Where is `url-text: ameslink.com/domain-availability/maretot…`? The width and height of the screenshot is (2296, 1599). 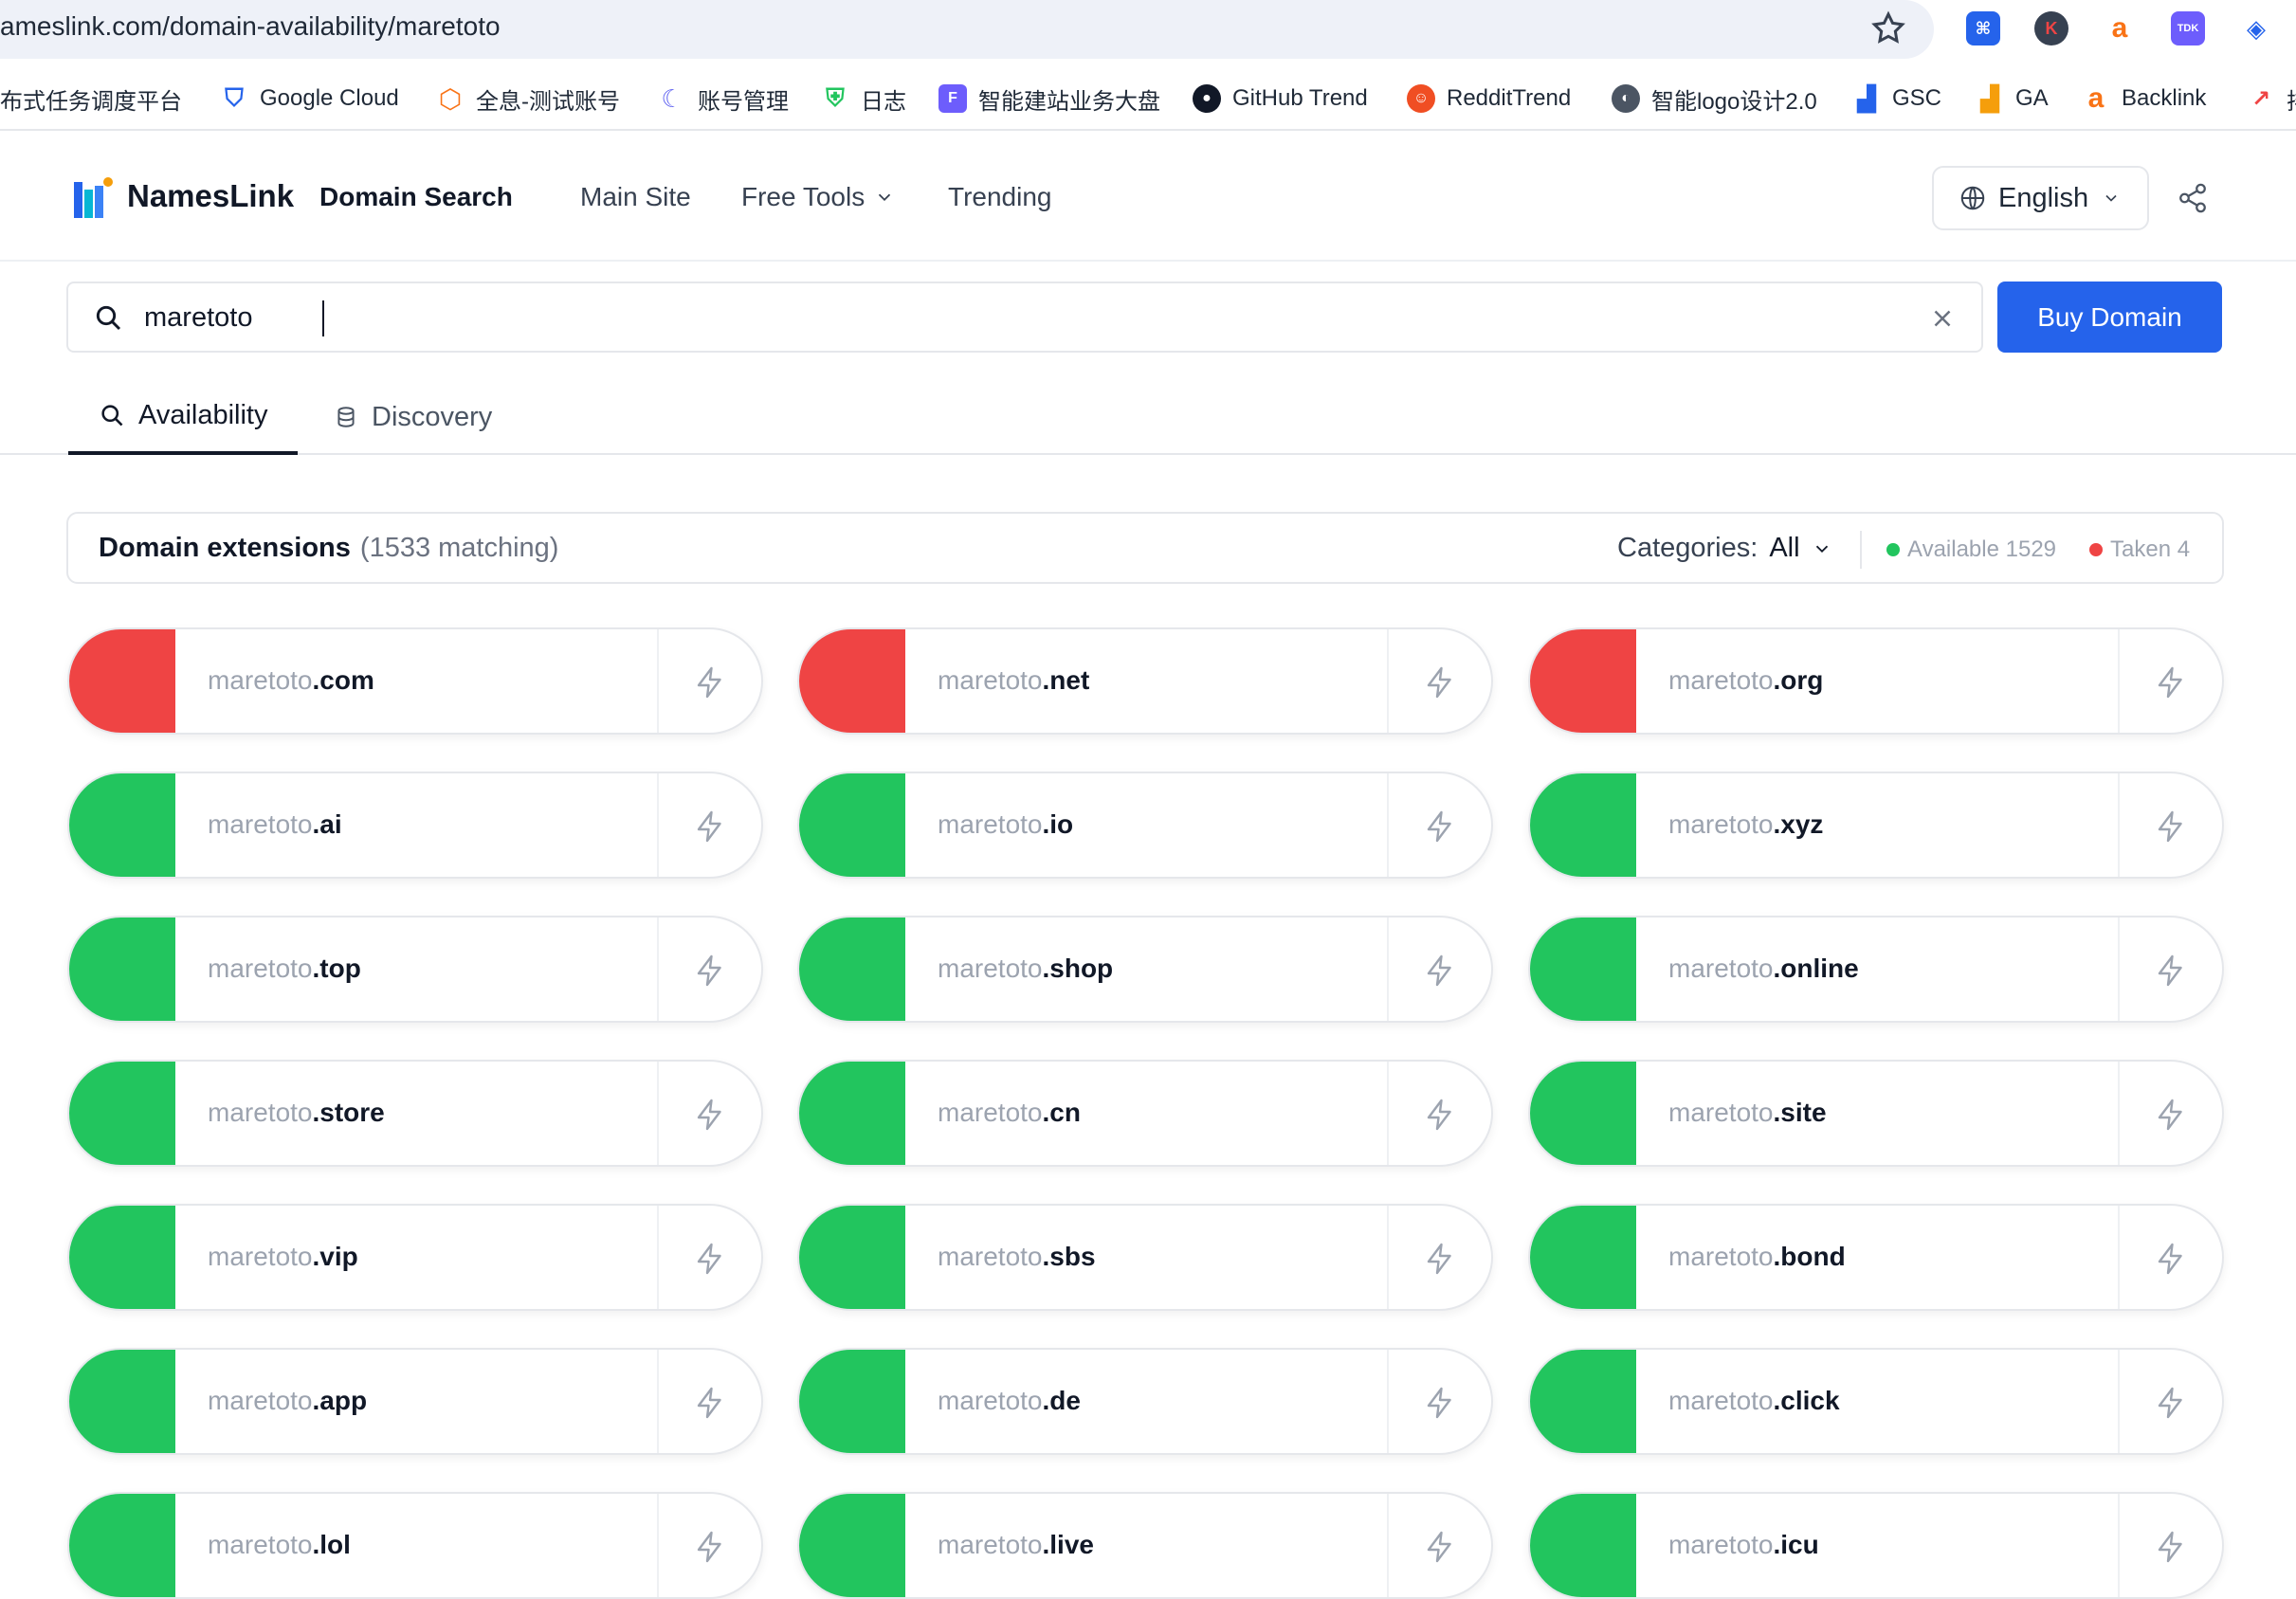 url-text: ameslink.com/domain-availability/maretot… is located at coordinates (250, 26).